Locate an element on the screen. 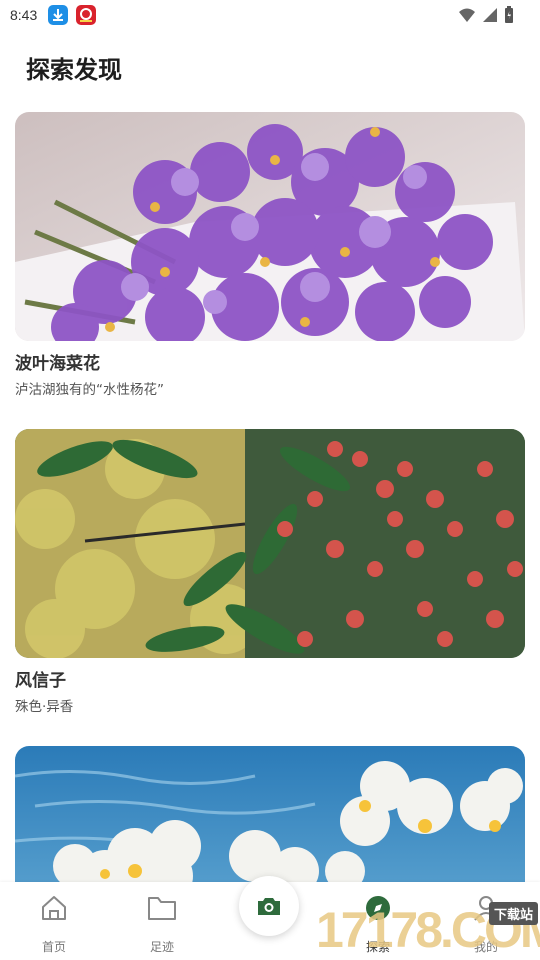 This screenshot has height=960, width=540. nav-item-explore: 探索 is located at coordinates (378, 923).